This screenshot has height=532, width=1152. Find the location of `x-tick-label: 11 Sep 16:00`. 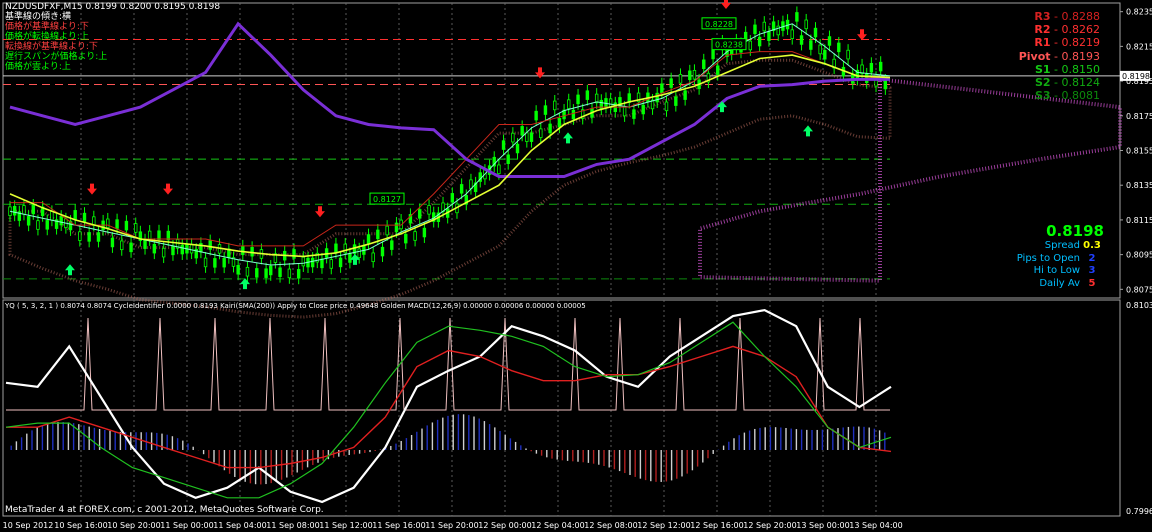

x-tick-label: 11 Sep 16:00 is located at coordinates (398, 525).